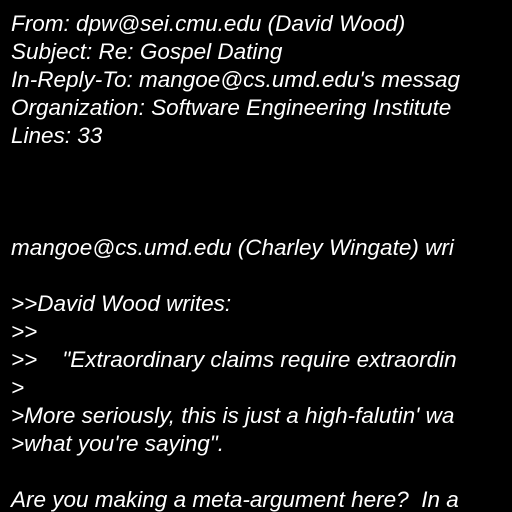 This screenshot has height=512, width=512. I want to click on header-lines: Lines: 33, so click(57, 135).